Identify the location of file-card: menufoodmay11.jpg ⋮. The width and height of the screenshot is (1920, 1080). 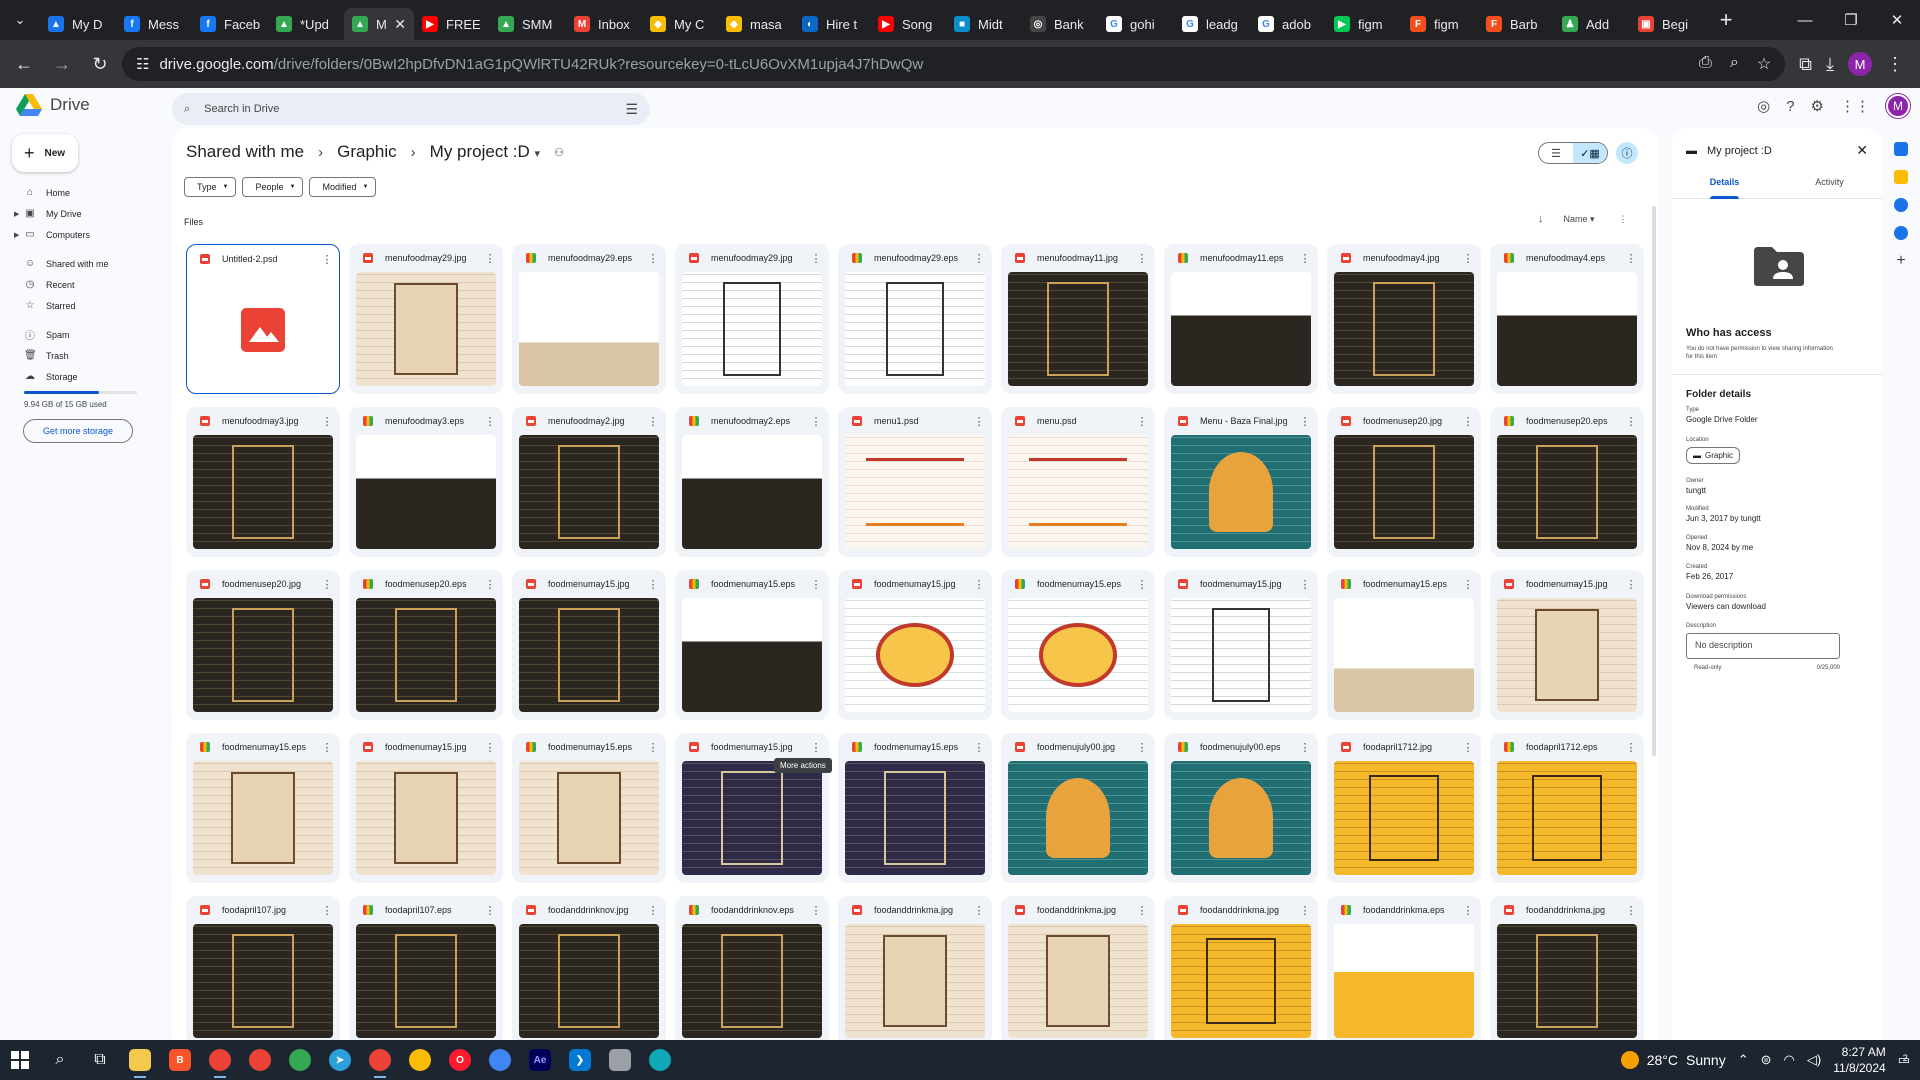
(1078, 319).